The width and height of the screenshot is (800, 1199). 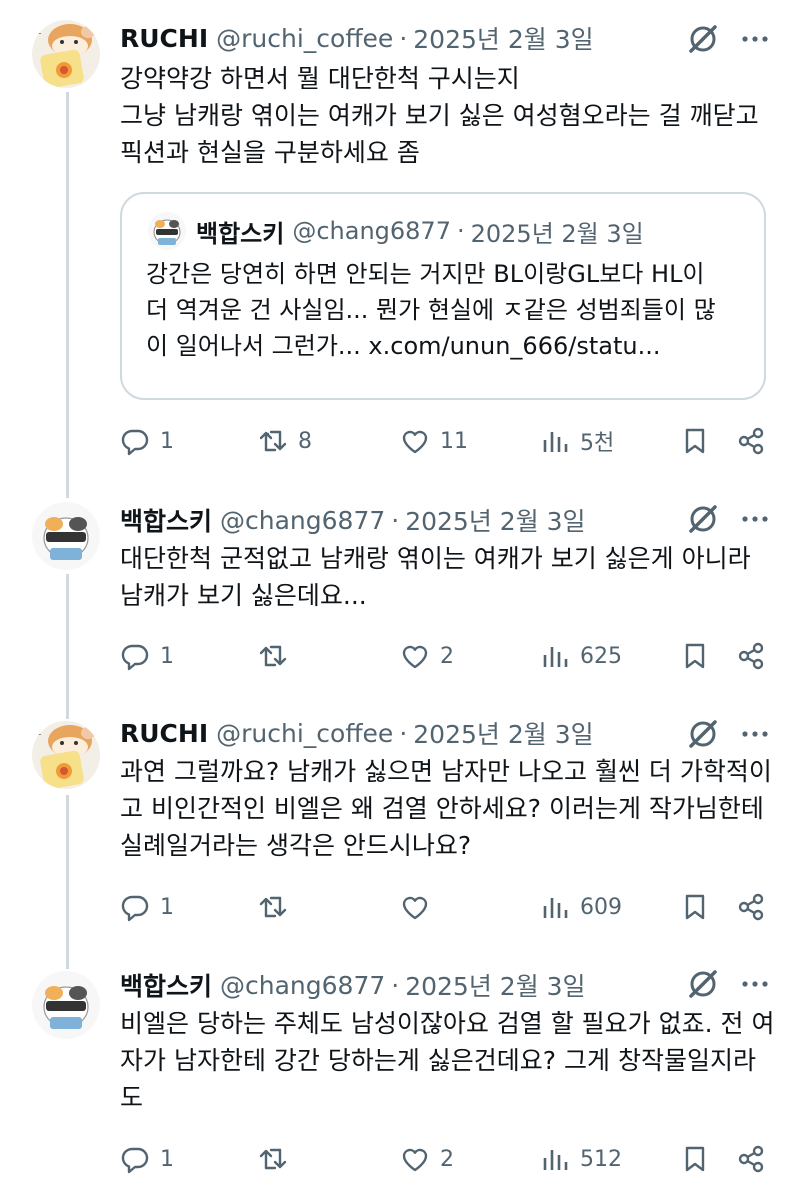 I want to click on quote-display-name: 백합스키, so click(x=240, y=233).